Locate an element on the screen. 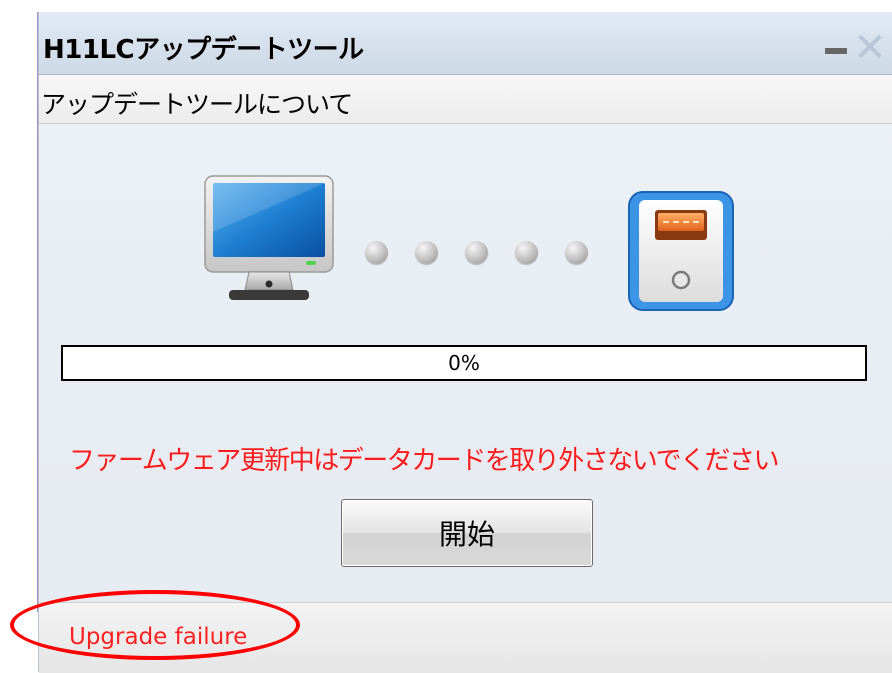  data-card-icon is located at coordinates (681, 251).